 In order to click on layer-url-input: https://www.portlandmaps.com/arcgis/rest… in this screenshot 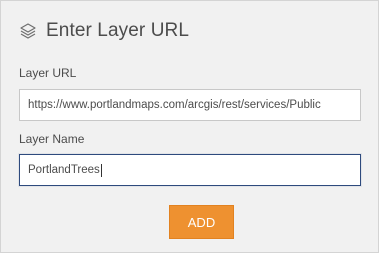, I will do `click(190, 105)`.